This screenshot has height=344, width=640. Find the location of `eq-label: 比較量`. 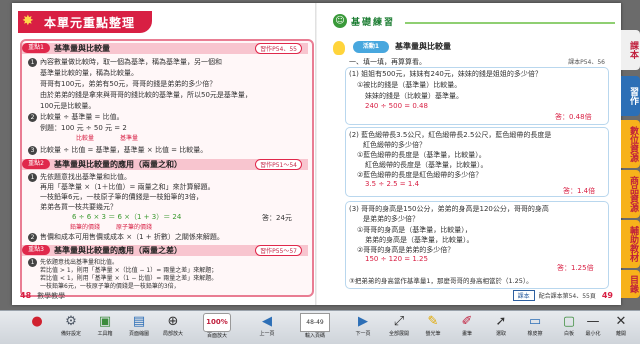

eq-label: 比較量 is located at coordinates (85, 138).